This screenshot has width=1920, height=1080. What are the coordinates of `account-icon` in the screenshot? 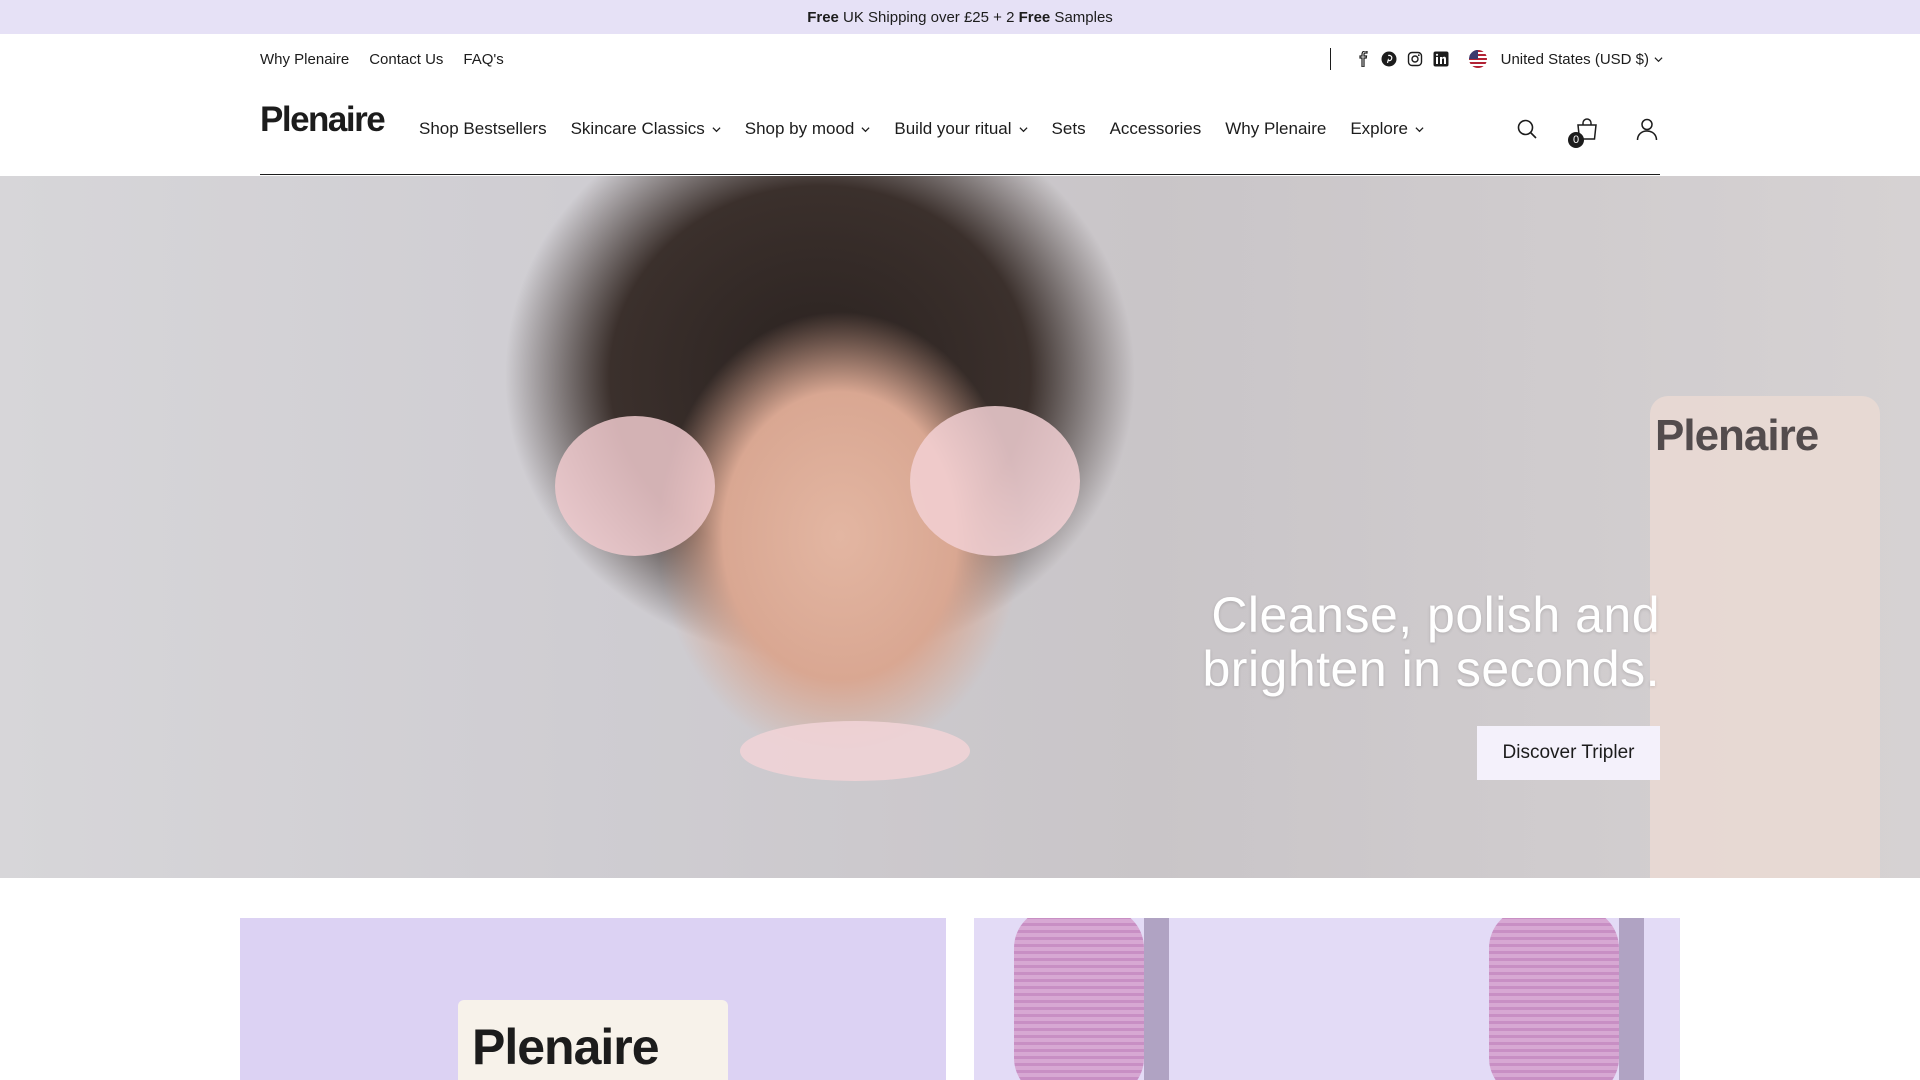 It's located at (1647, 129).